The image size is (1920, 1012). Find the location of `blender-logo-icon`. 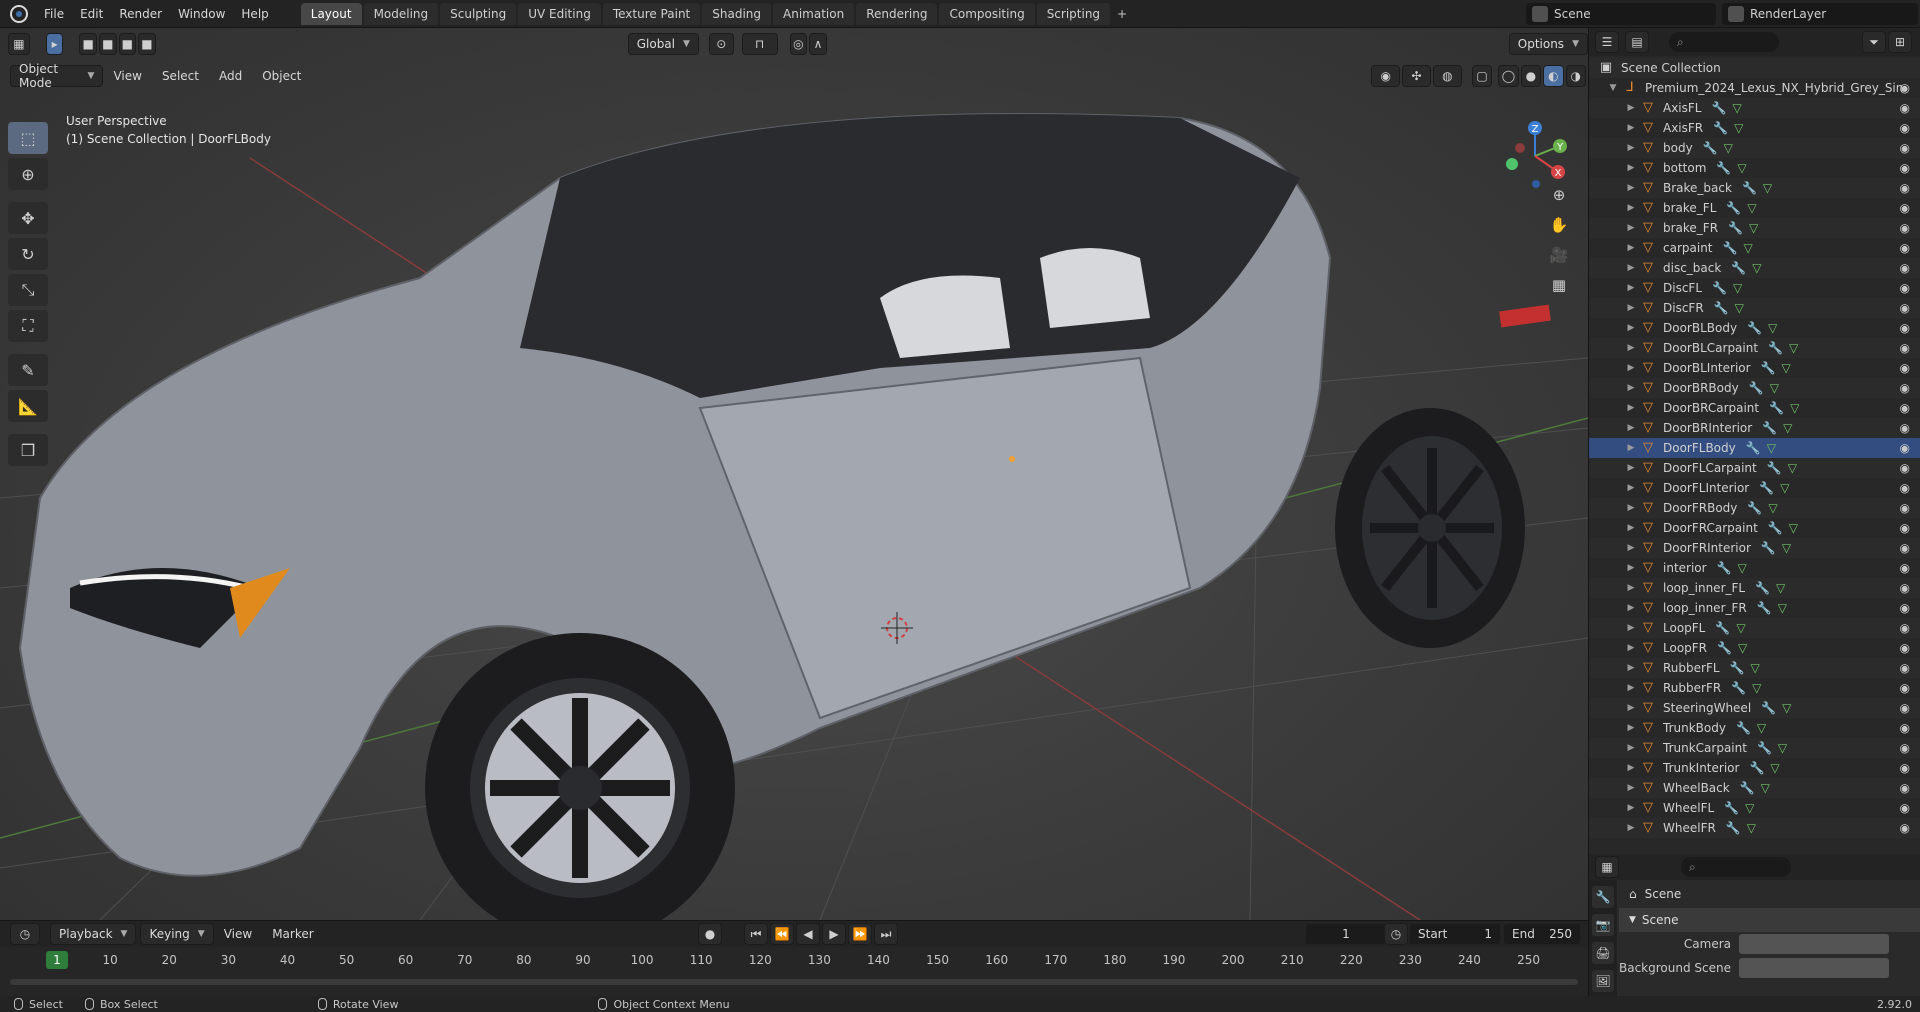

blender-logo-icon is located at coordinates (19, 13).